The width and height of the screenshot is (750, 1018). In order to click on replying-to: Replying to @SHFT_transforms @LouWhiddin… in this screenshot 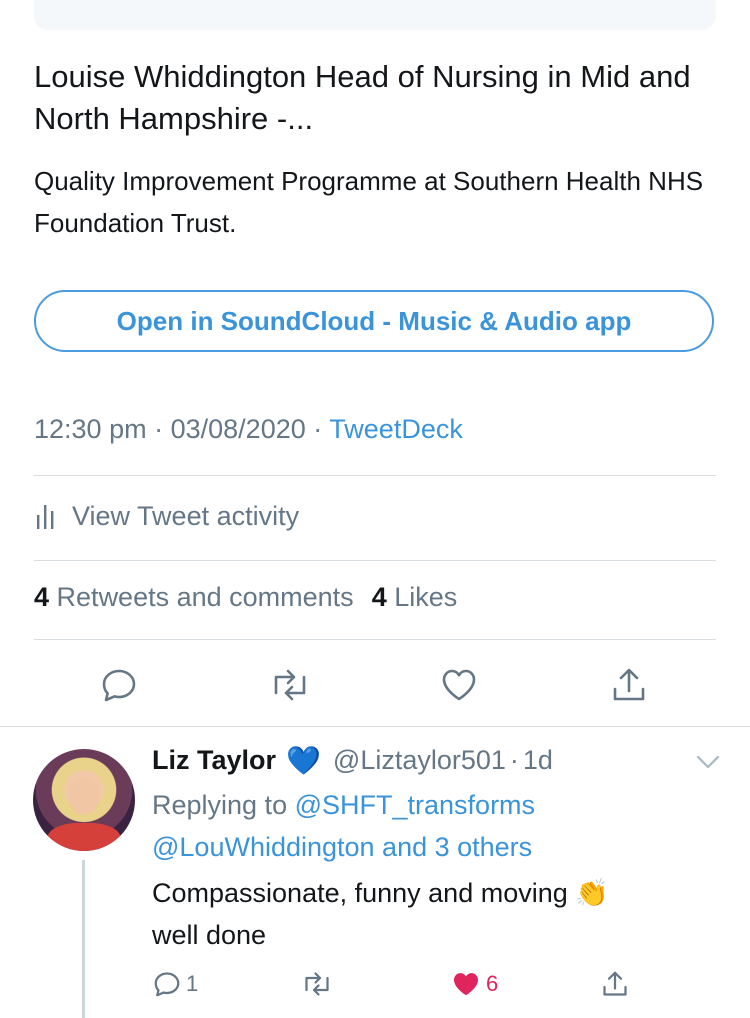, I will do `click(422, 826)`.